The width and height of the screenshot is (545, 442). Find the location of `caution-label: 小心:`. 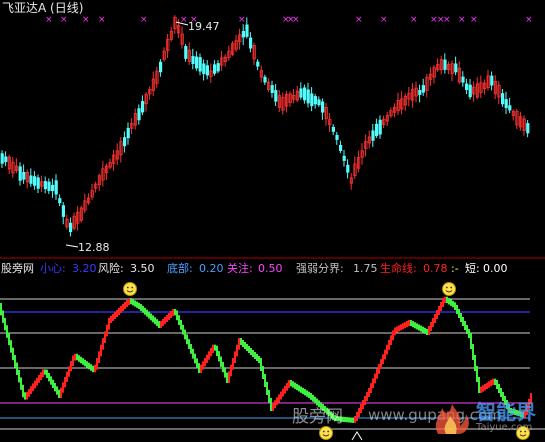

caution-label: 小心: is located at coordinates (53, 268).